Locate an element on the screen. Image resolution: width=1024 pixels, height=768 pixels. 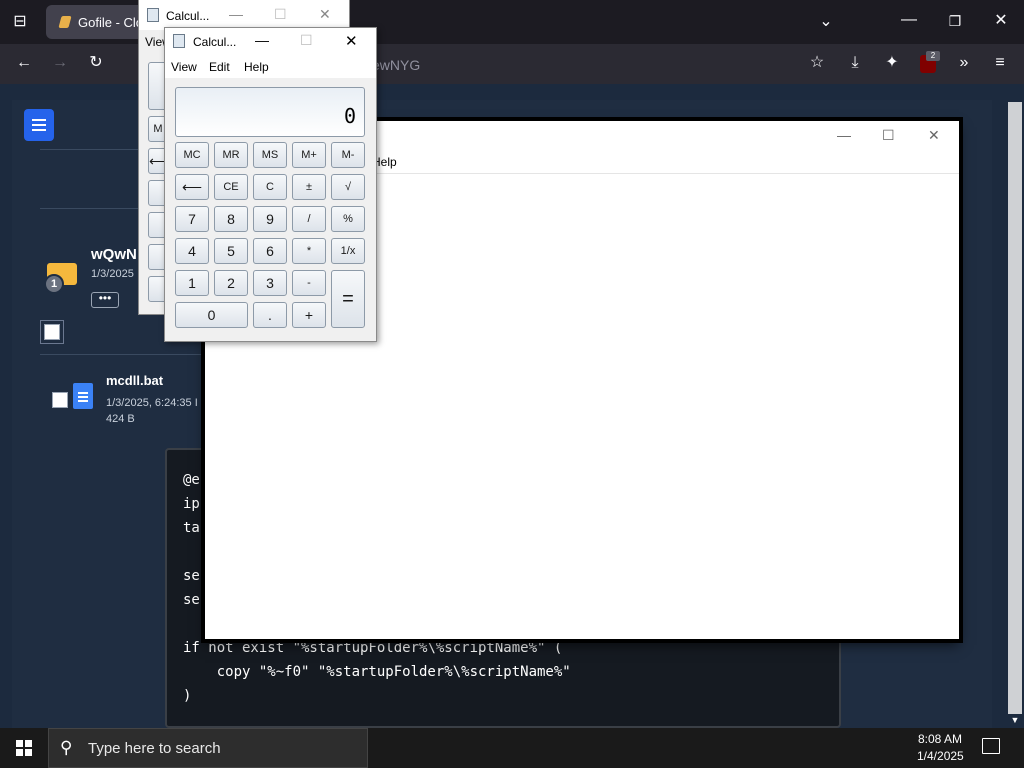
calc-back-minimize-icon: — is located at coordinates (236, 14).